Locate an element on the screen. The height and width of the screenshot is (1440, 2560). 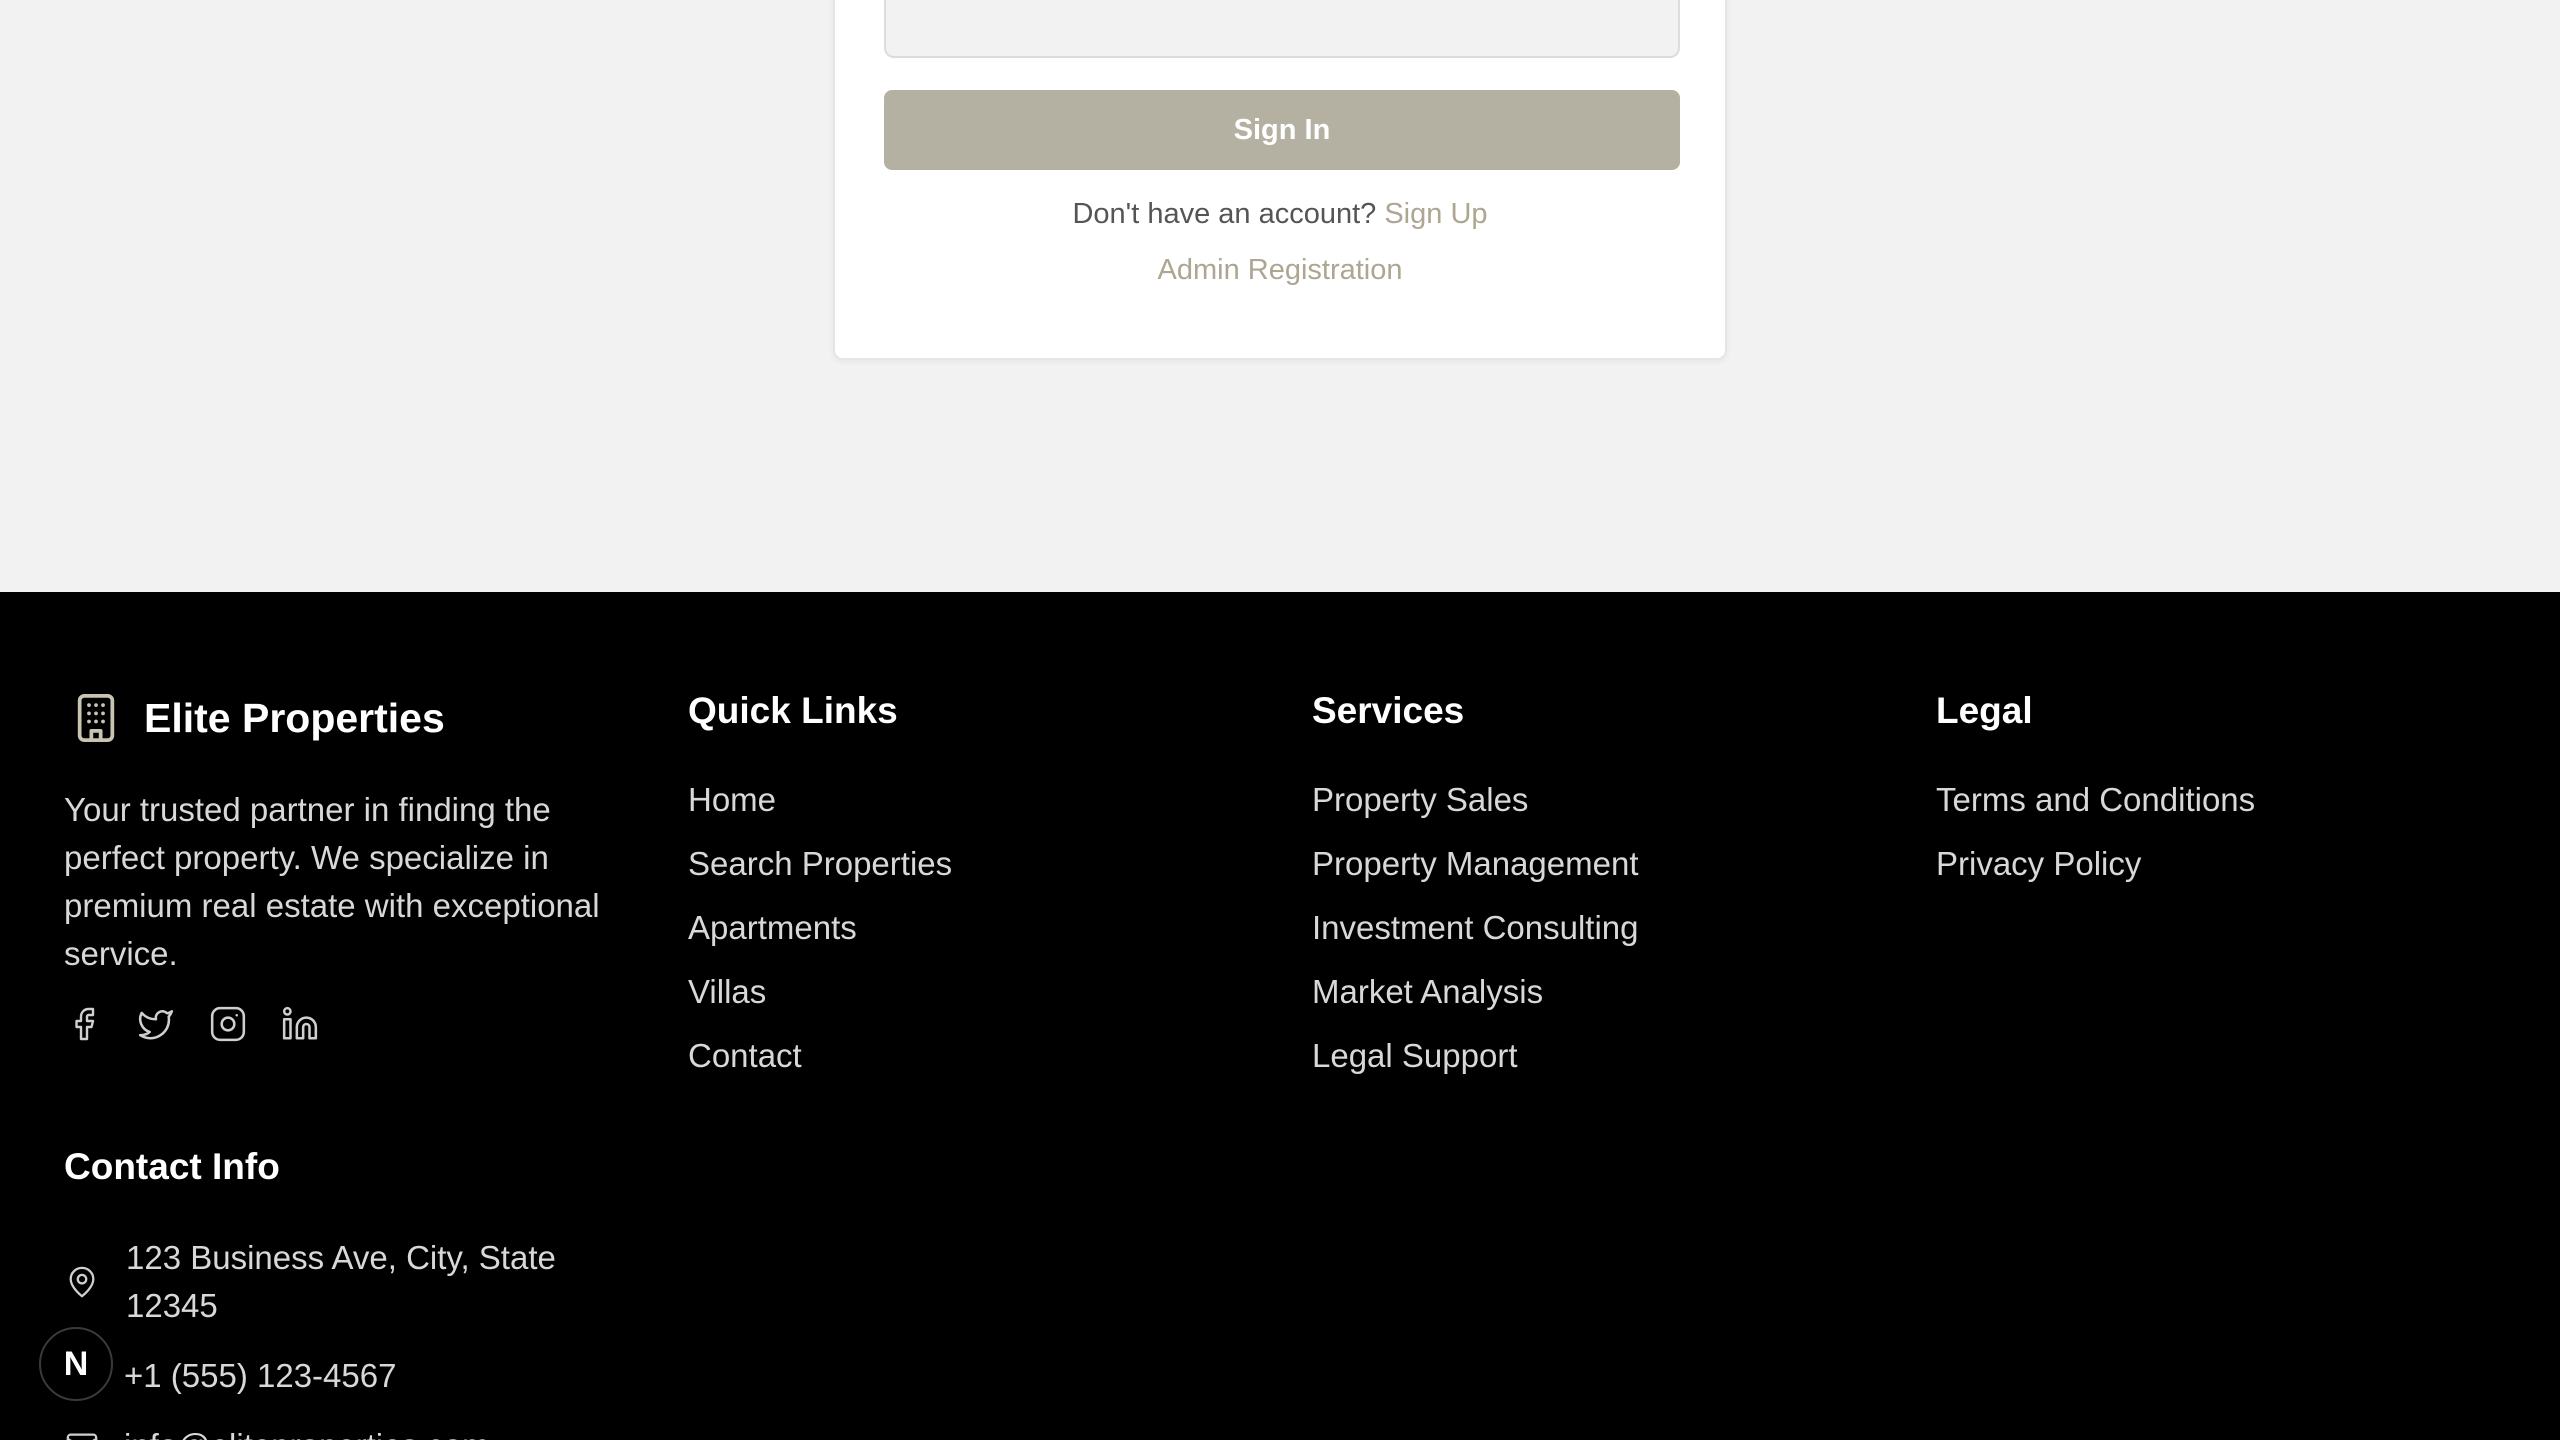
address-line2: 12345 is located at coordinates (172, 1305).